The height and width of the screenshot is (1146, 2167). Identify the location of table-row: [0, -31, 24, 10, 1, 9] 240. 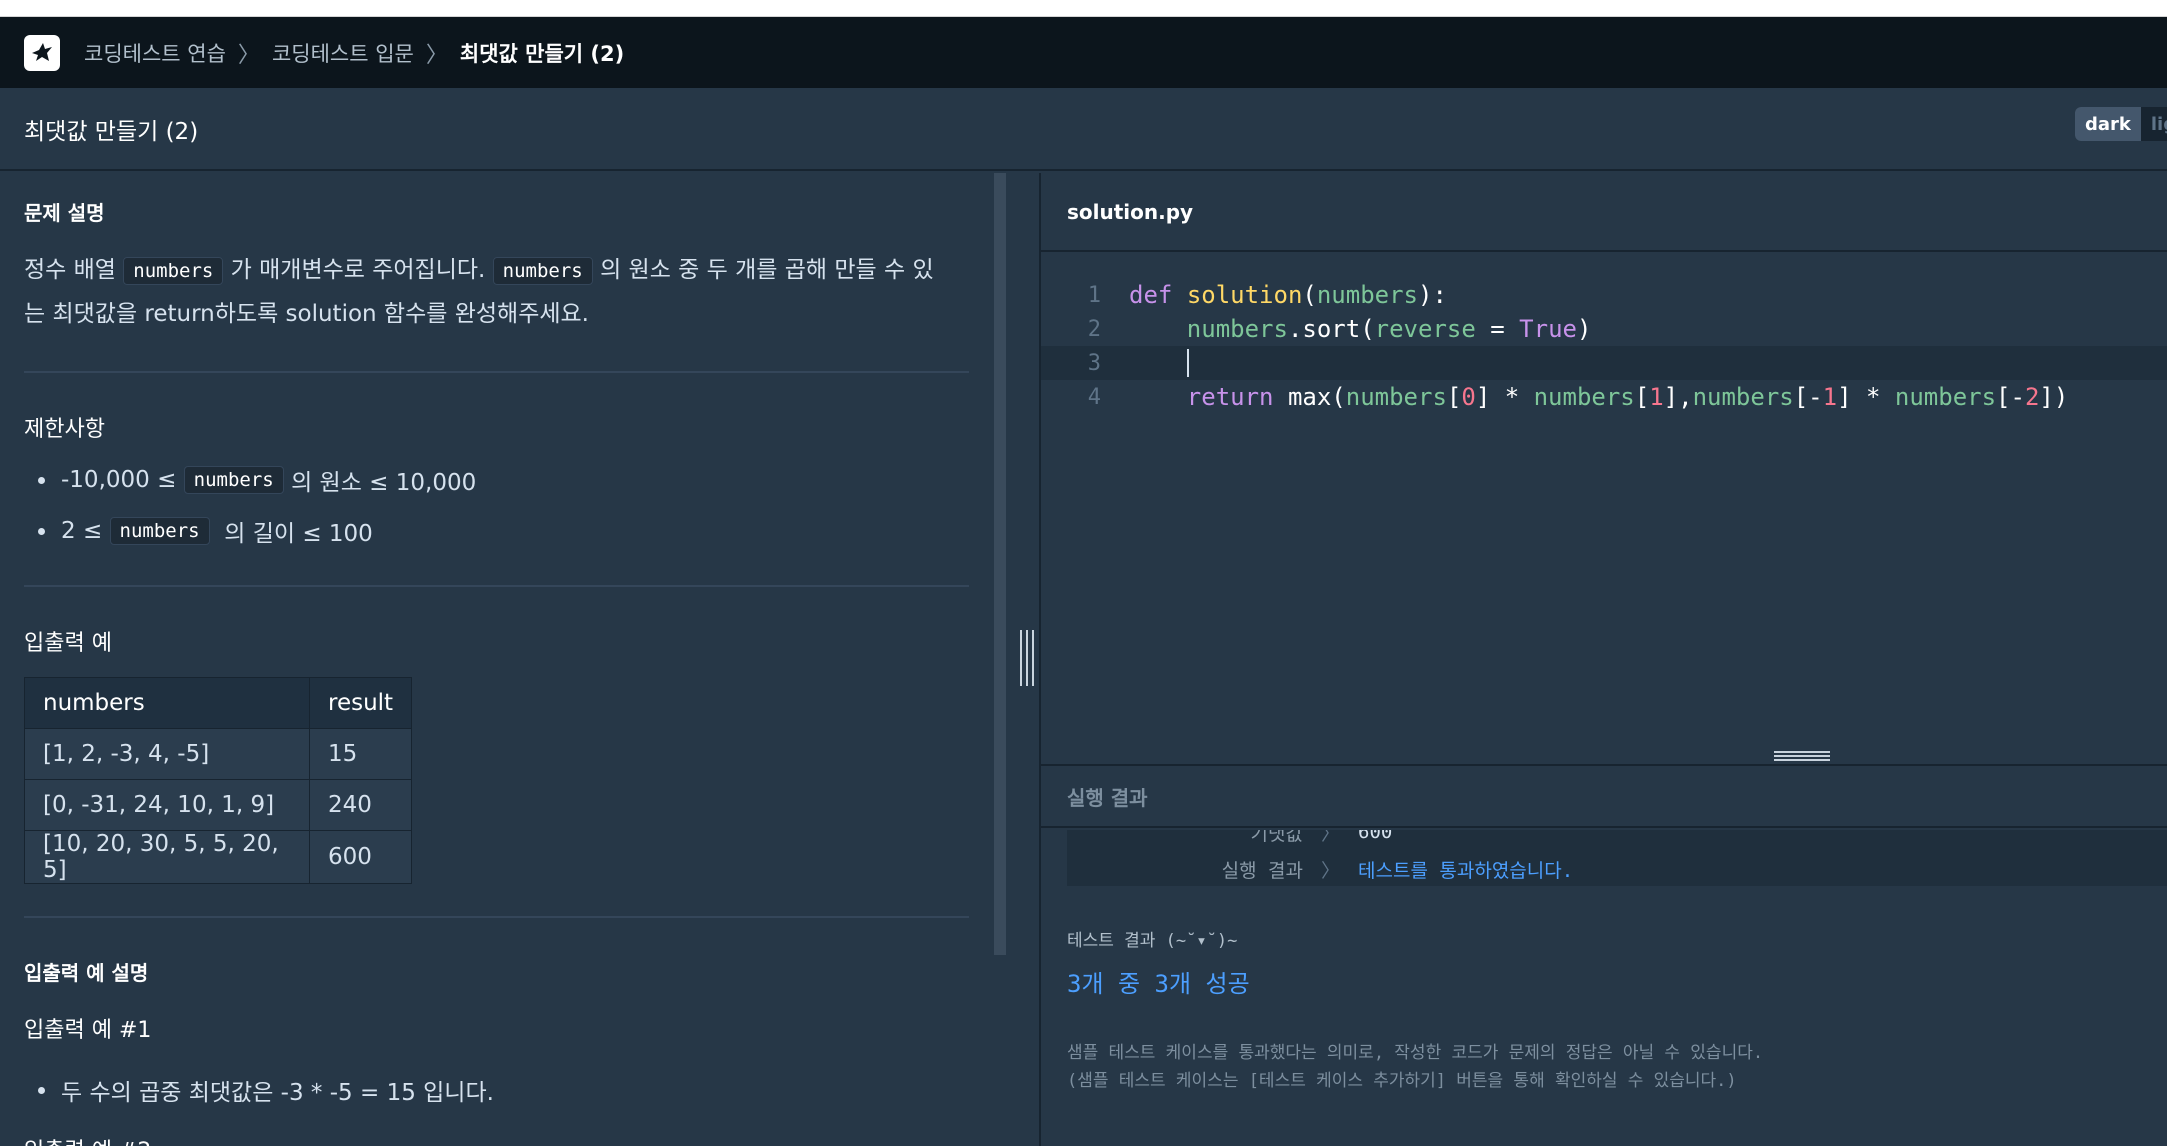
(218, 805).